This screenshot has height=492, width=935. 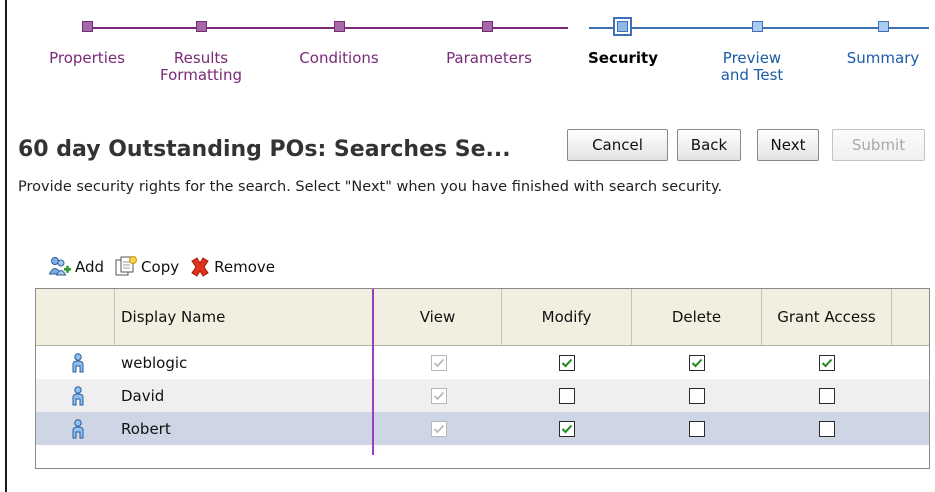 I want to click on add-button: Add, so click(x=76, y=267).